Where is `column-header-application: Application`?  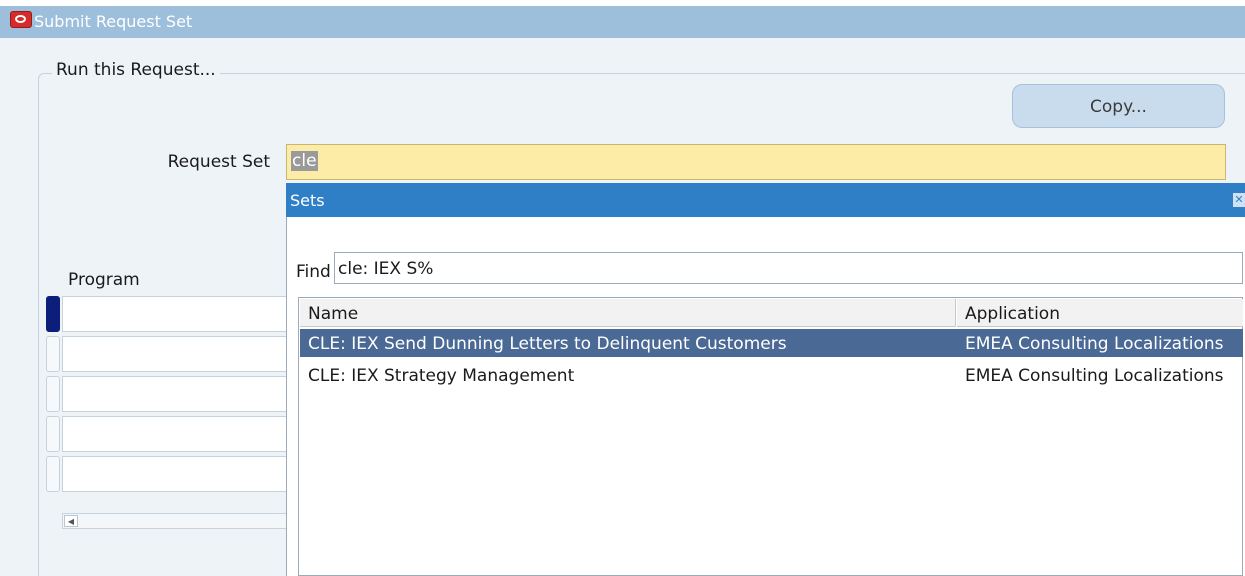
column-header-application: Application is located at coordinates (1100, 313).